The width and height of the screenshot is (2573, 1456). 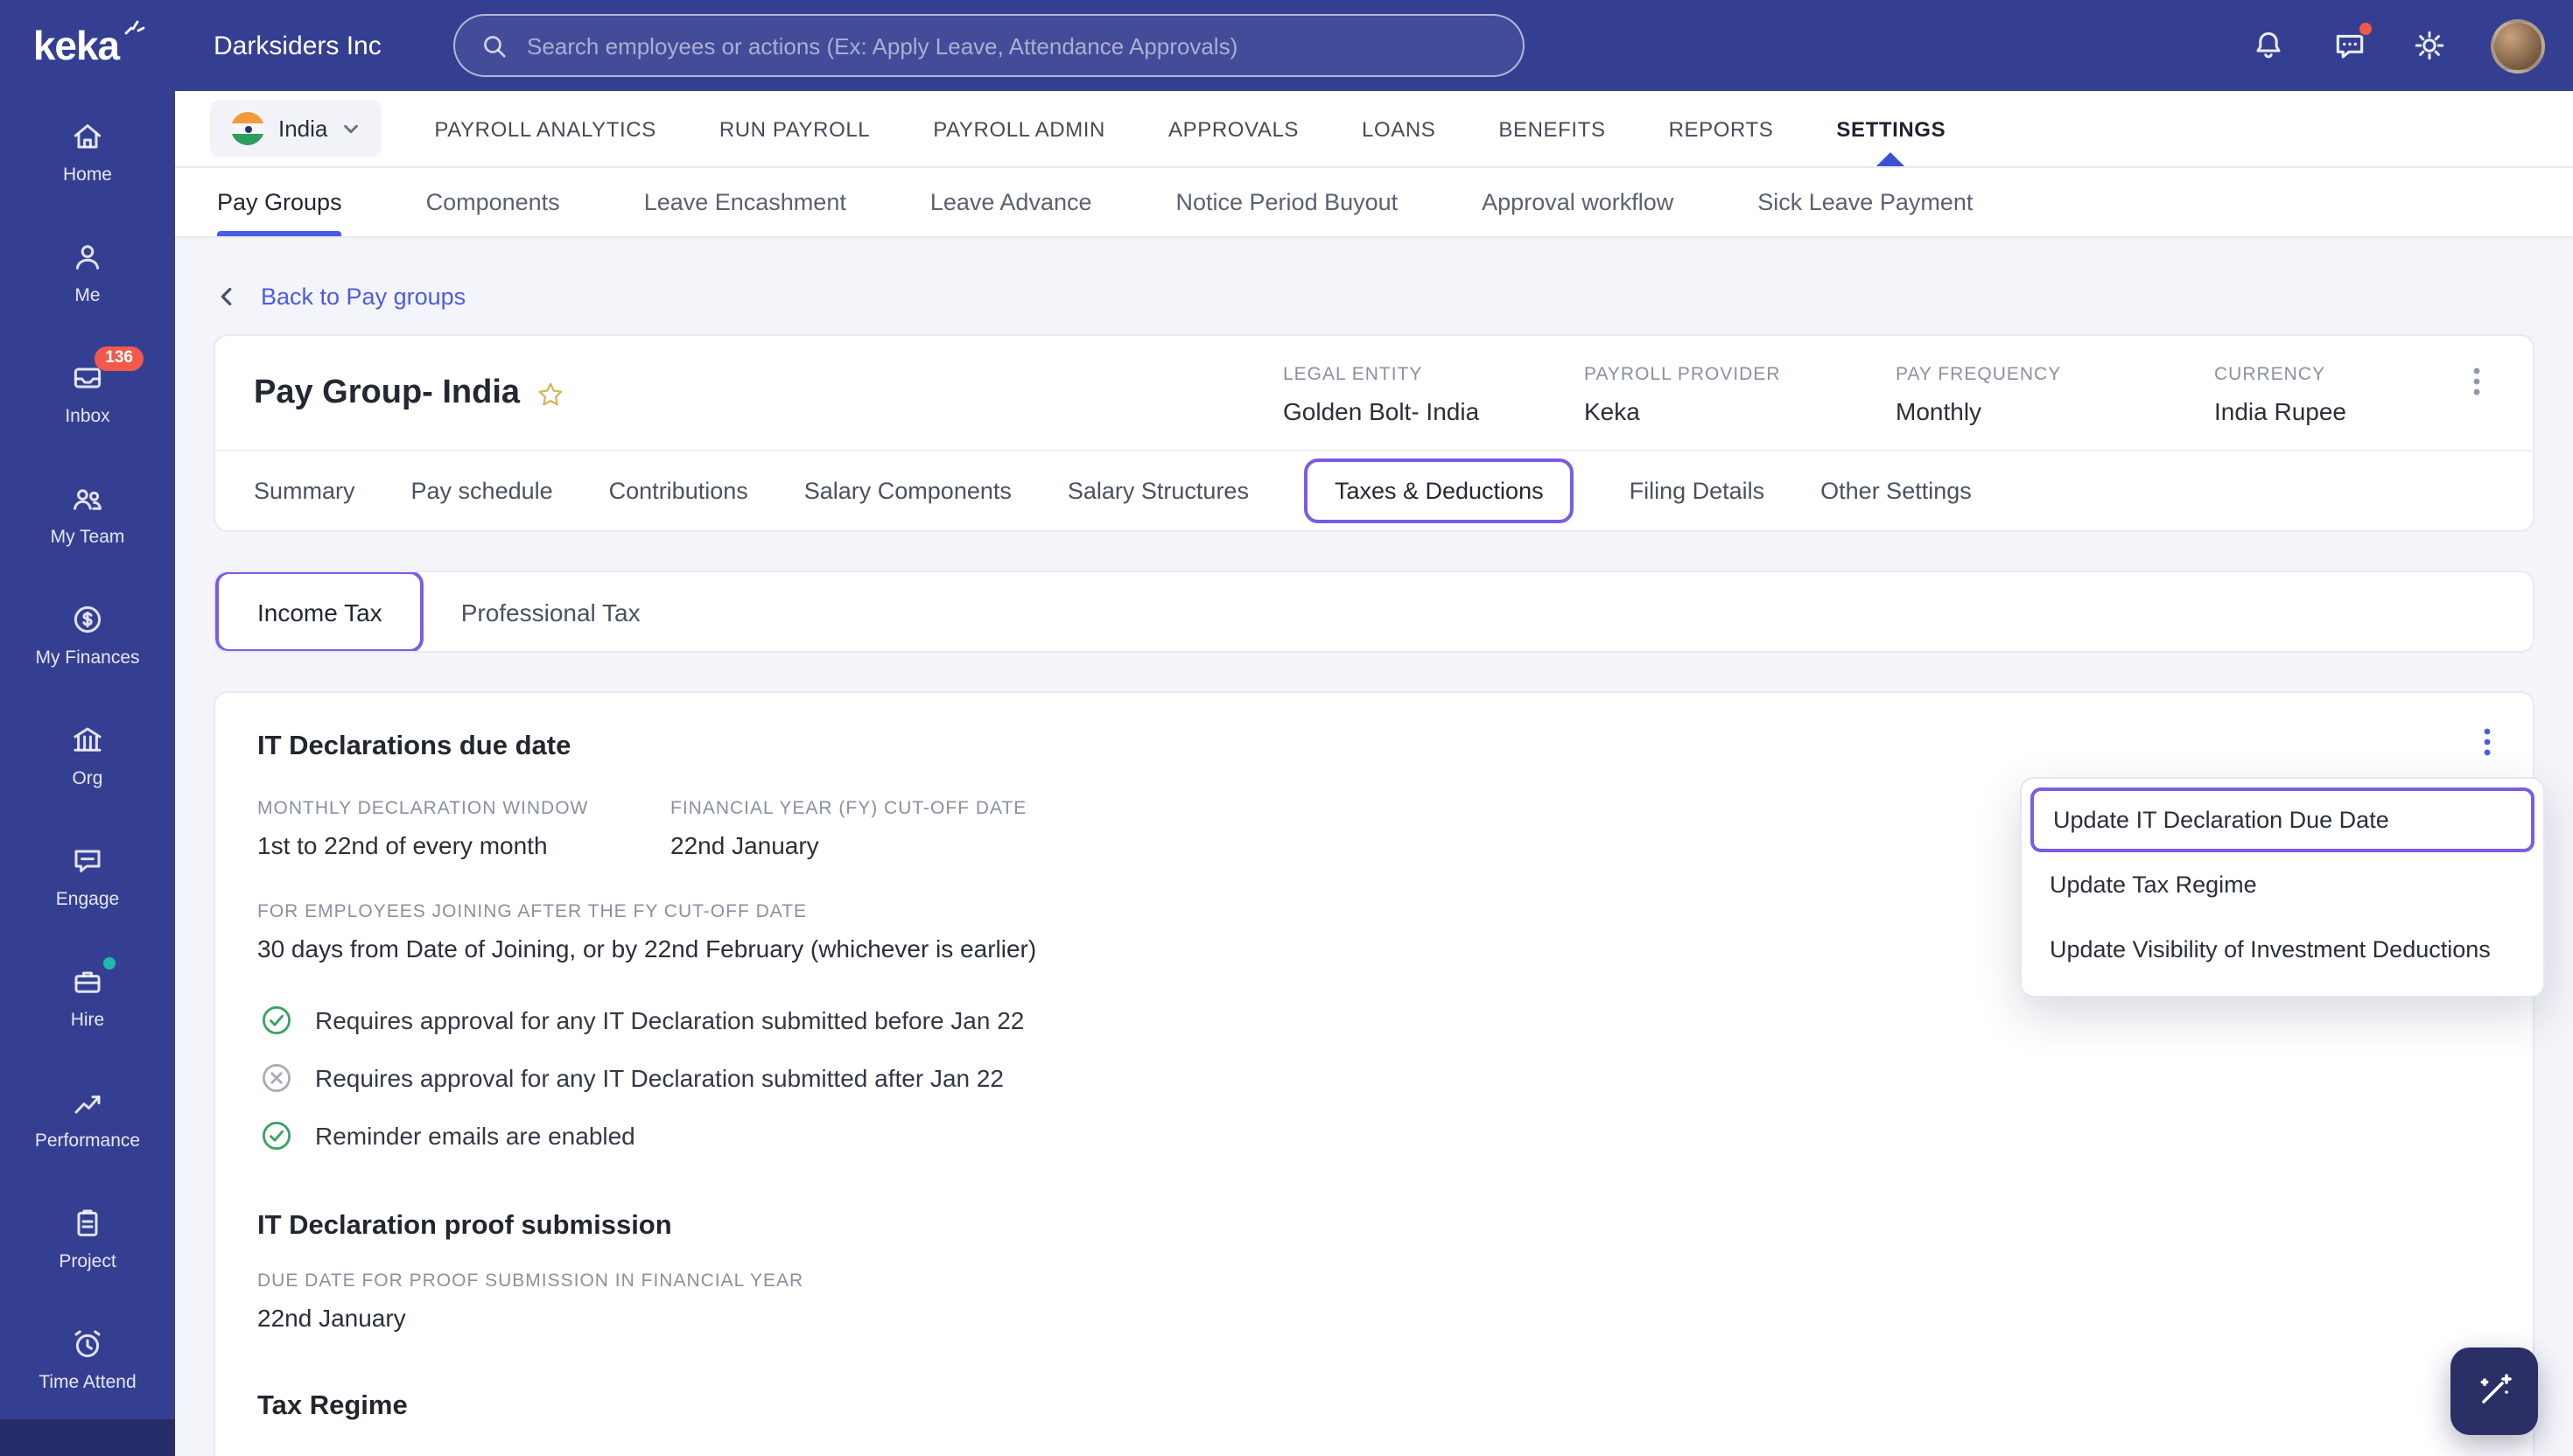 What do you see at coordinates (1979, 374) in the screenshot?
I see `meta-label: PAY FREQUENCY` at bounding box center [1979, 374].